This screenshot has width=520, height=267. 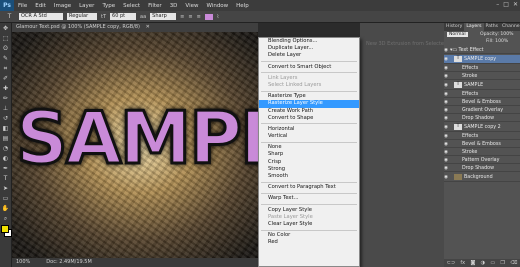 What do you see at coordinates (5, 118) in the screenshot?
I see `history-brush-icon: ↺` at bounding box center [5, 118].